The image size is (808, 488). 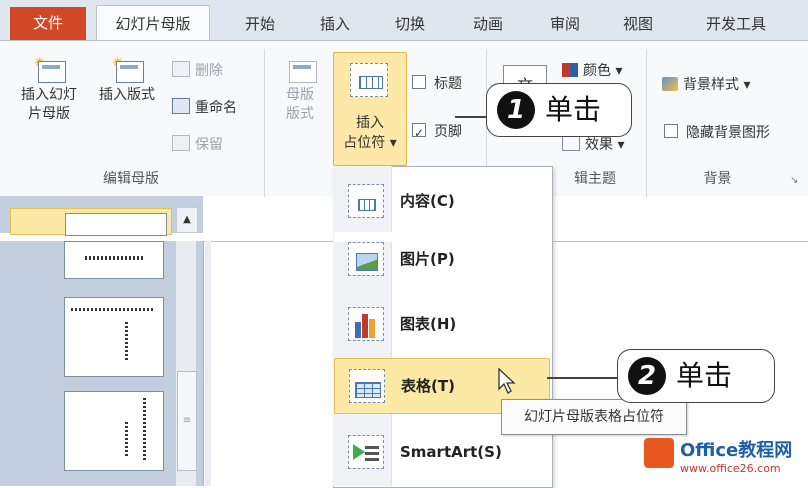 I want to click on step-1-number: 1, so click(x=516, y=110).